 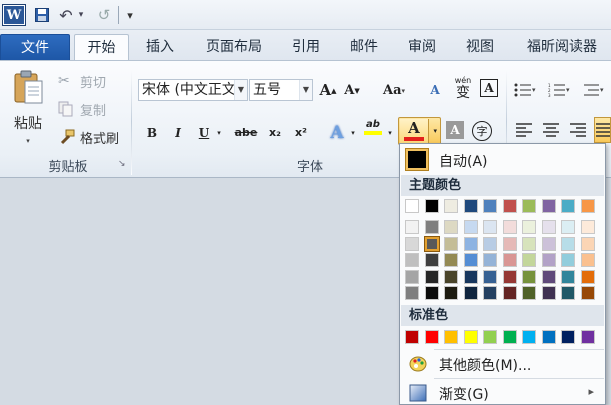 What do you see at coordinates (414, 131) in the screenshot?
I see `font-color-main: A` at bounding box center [414, 131].